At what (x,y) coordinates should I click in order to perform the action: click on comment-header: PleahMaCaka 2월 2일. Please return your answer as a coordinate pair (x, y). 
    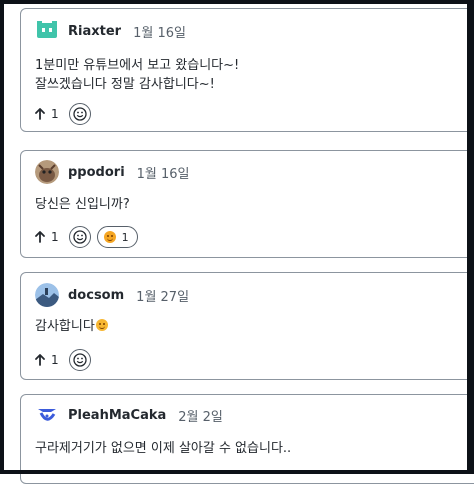
    Looking at the image, I should click on (129, 415).